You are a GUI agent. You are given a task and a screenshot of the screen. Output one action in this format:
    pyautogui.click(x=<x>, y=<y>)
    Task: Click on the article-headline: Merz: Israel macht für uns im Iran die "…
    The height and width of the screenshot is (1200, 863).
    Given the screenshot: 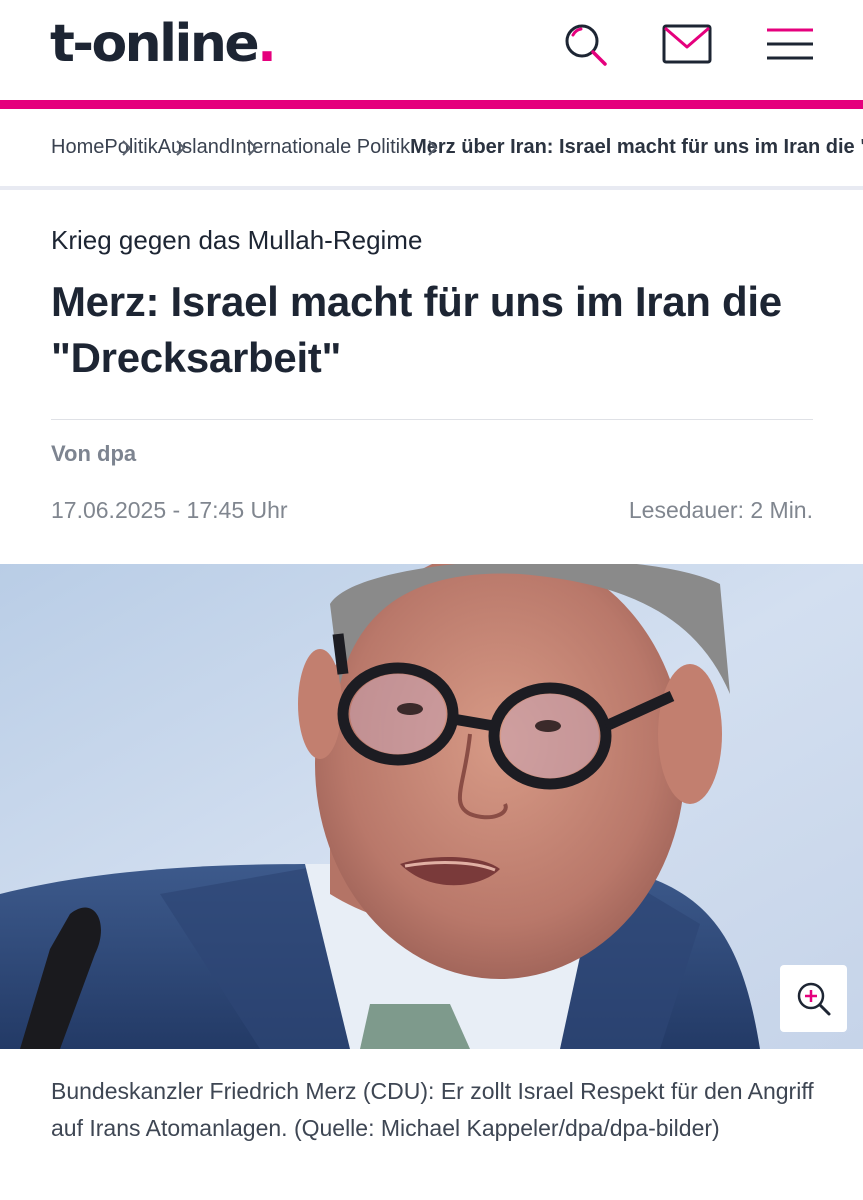 What is the action you would take?
    pyautogui.click(x=416, y=329)
    